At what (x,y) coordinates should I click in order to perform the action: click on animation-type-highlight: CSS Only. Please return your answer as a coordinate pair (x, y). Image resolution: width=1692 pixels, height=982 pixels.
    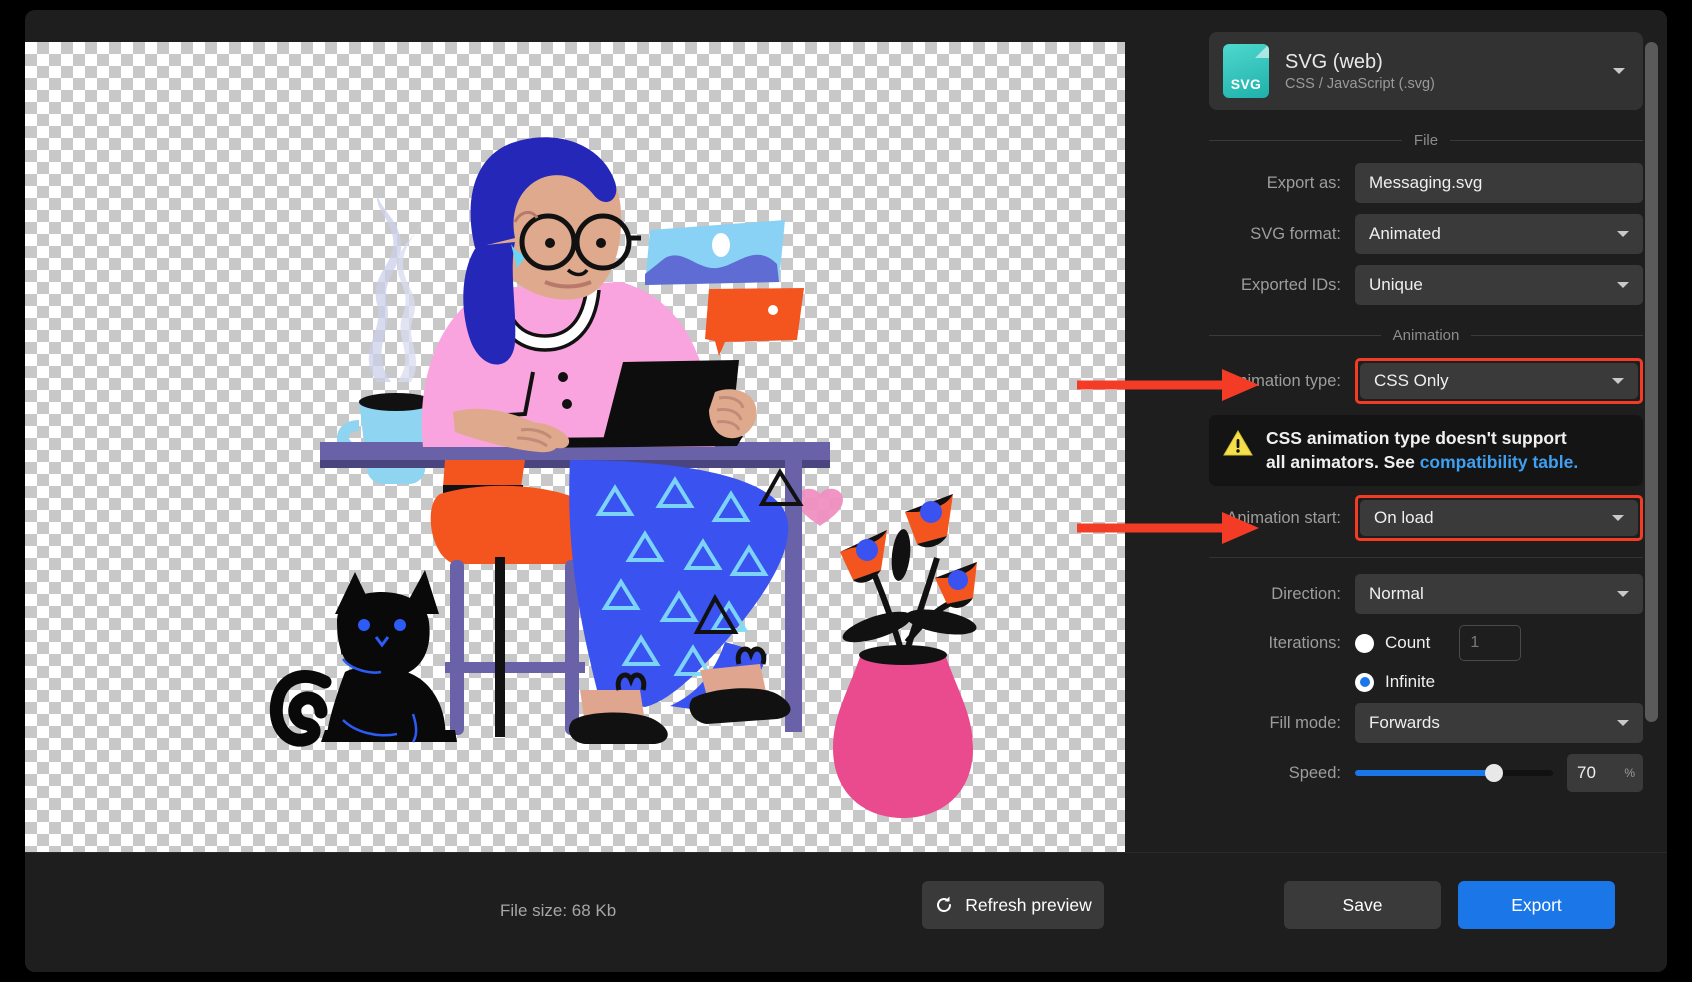
    Looking at the image, I should click on (1499, 381).